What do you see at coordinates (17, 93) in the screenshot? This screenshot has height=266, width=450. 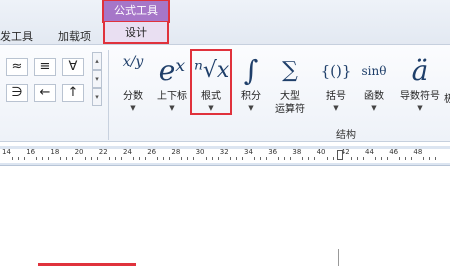 I see `symbol-contains-button: ∋` at bounding box center [17, 93].